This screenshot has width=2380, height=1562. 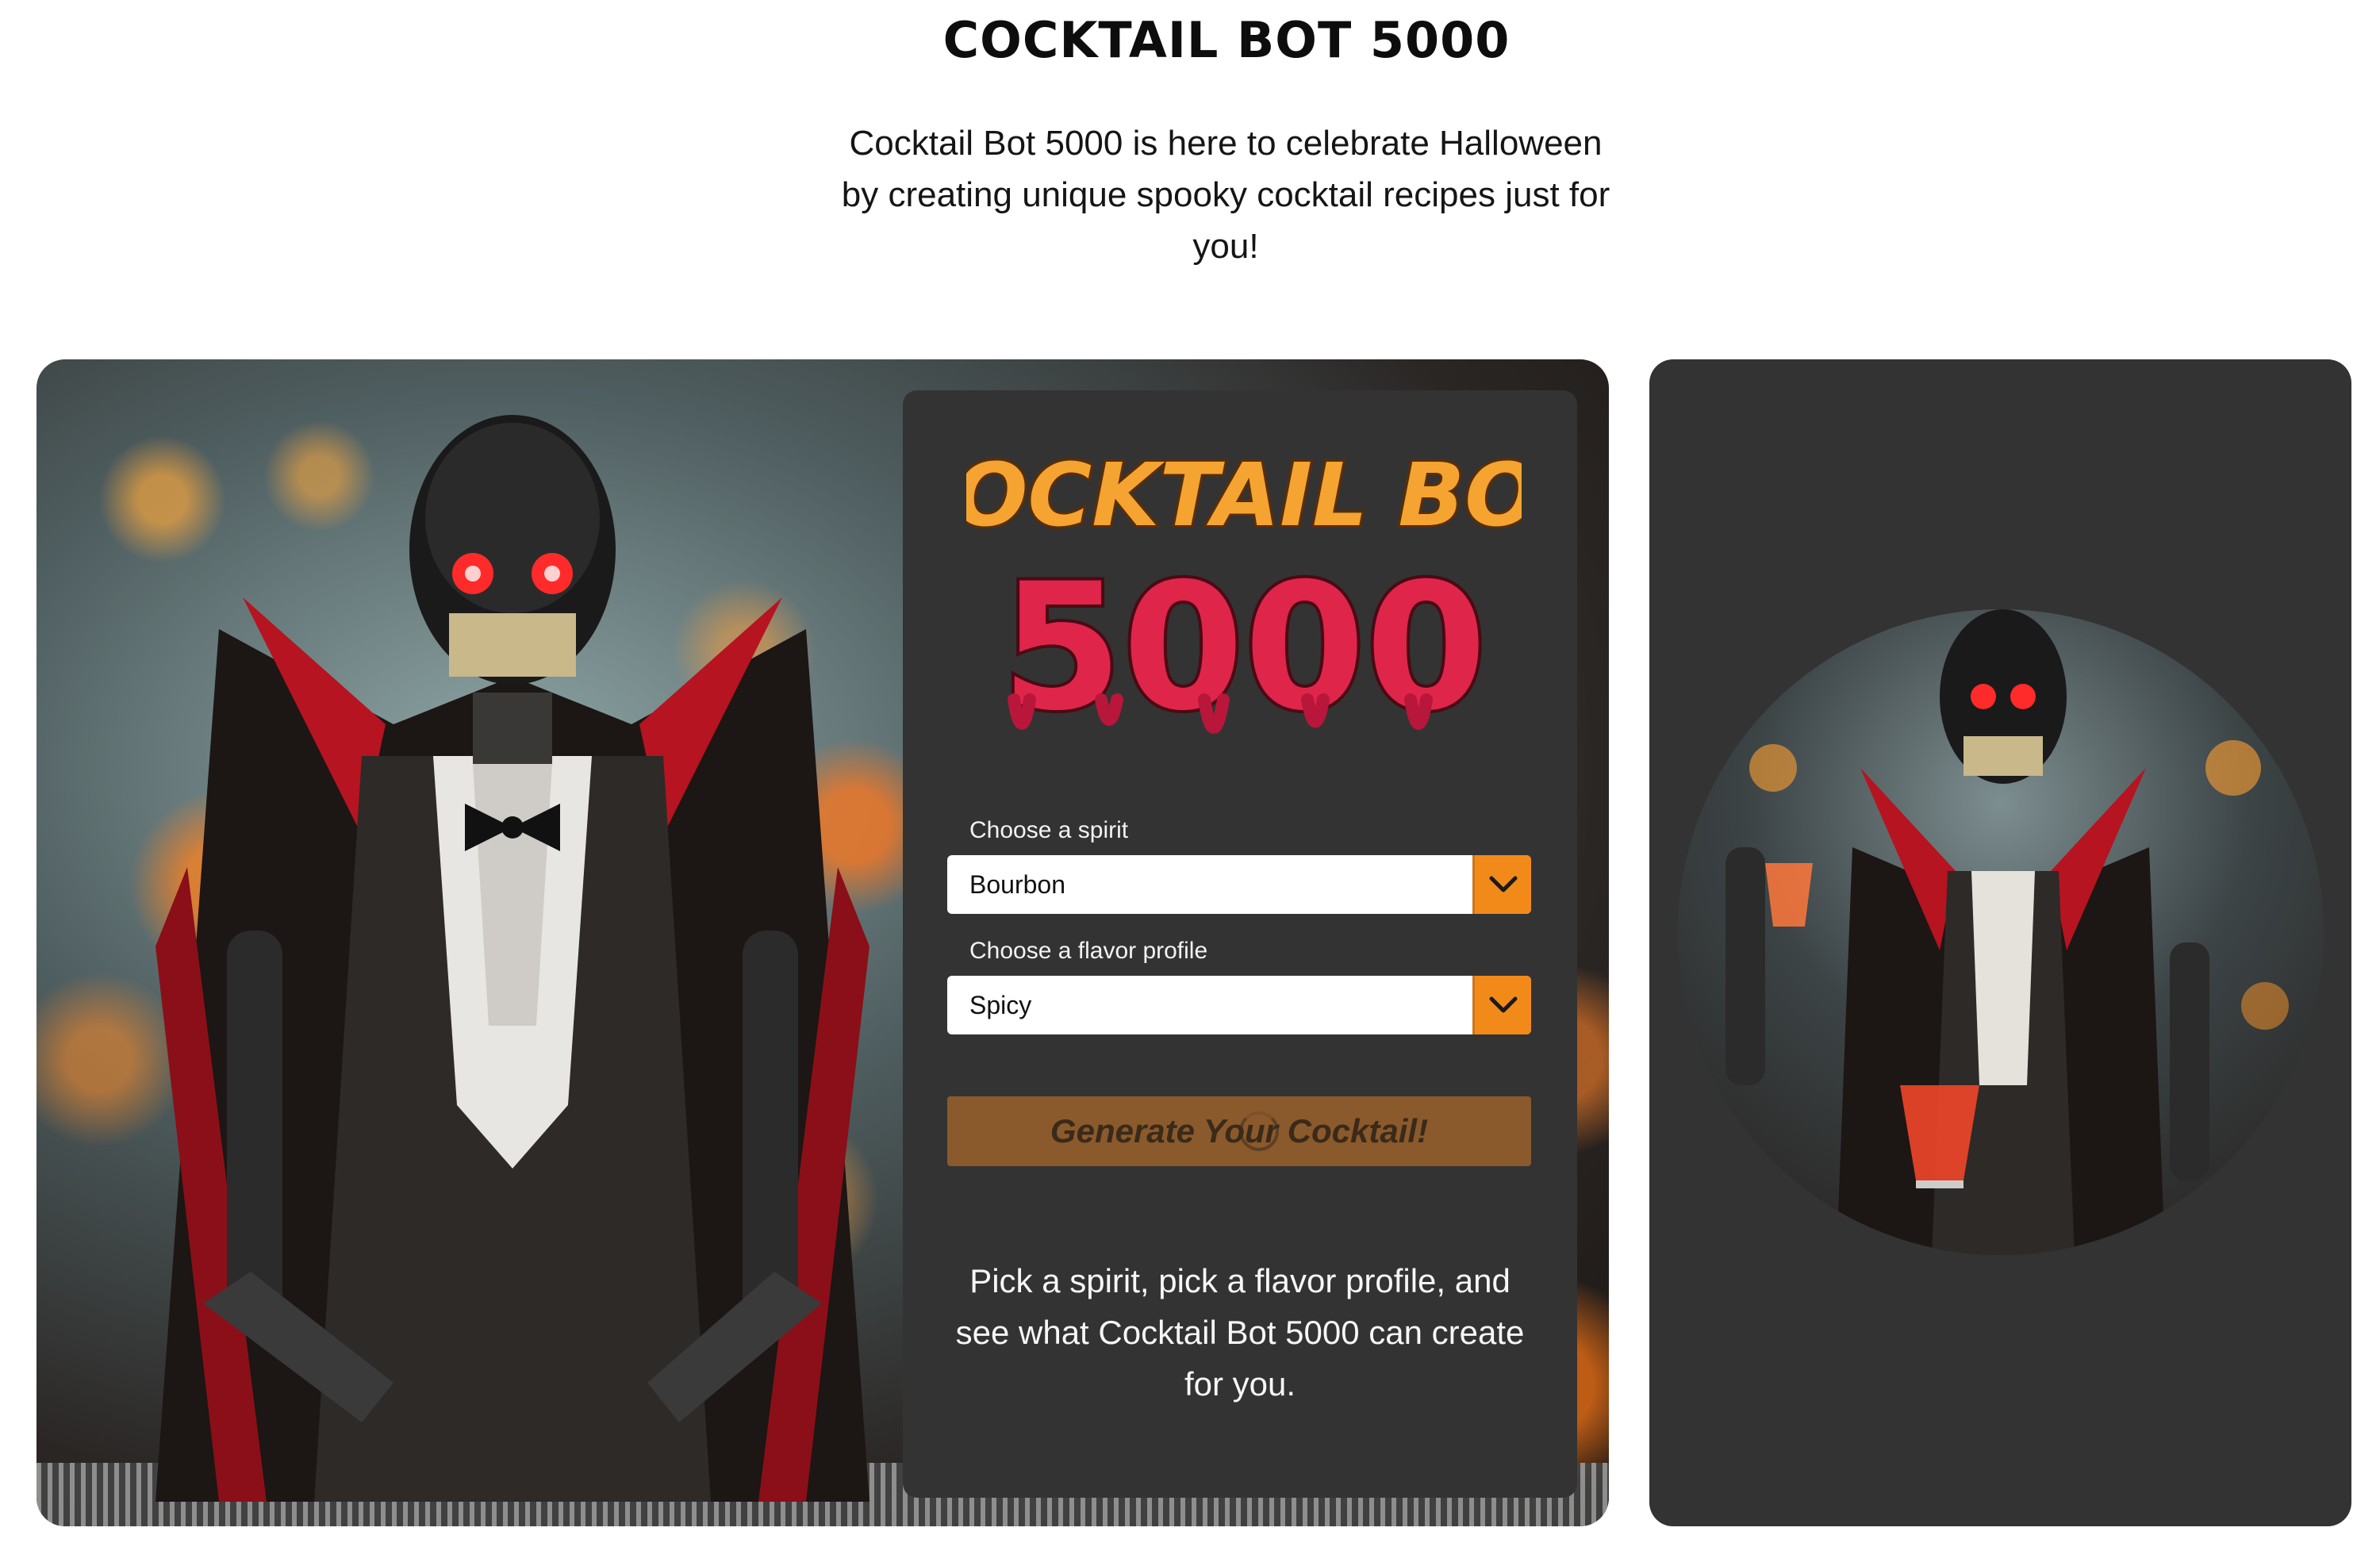 I want to click on cocktail-bot-logo: COCKTAIL BOT 5000, so click(x=1244, y=597).